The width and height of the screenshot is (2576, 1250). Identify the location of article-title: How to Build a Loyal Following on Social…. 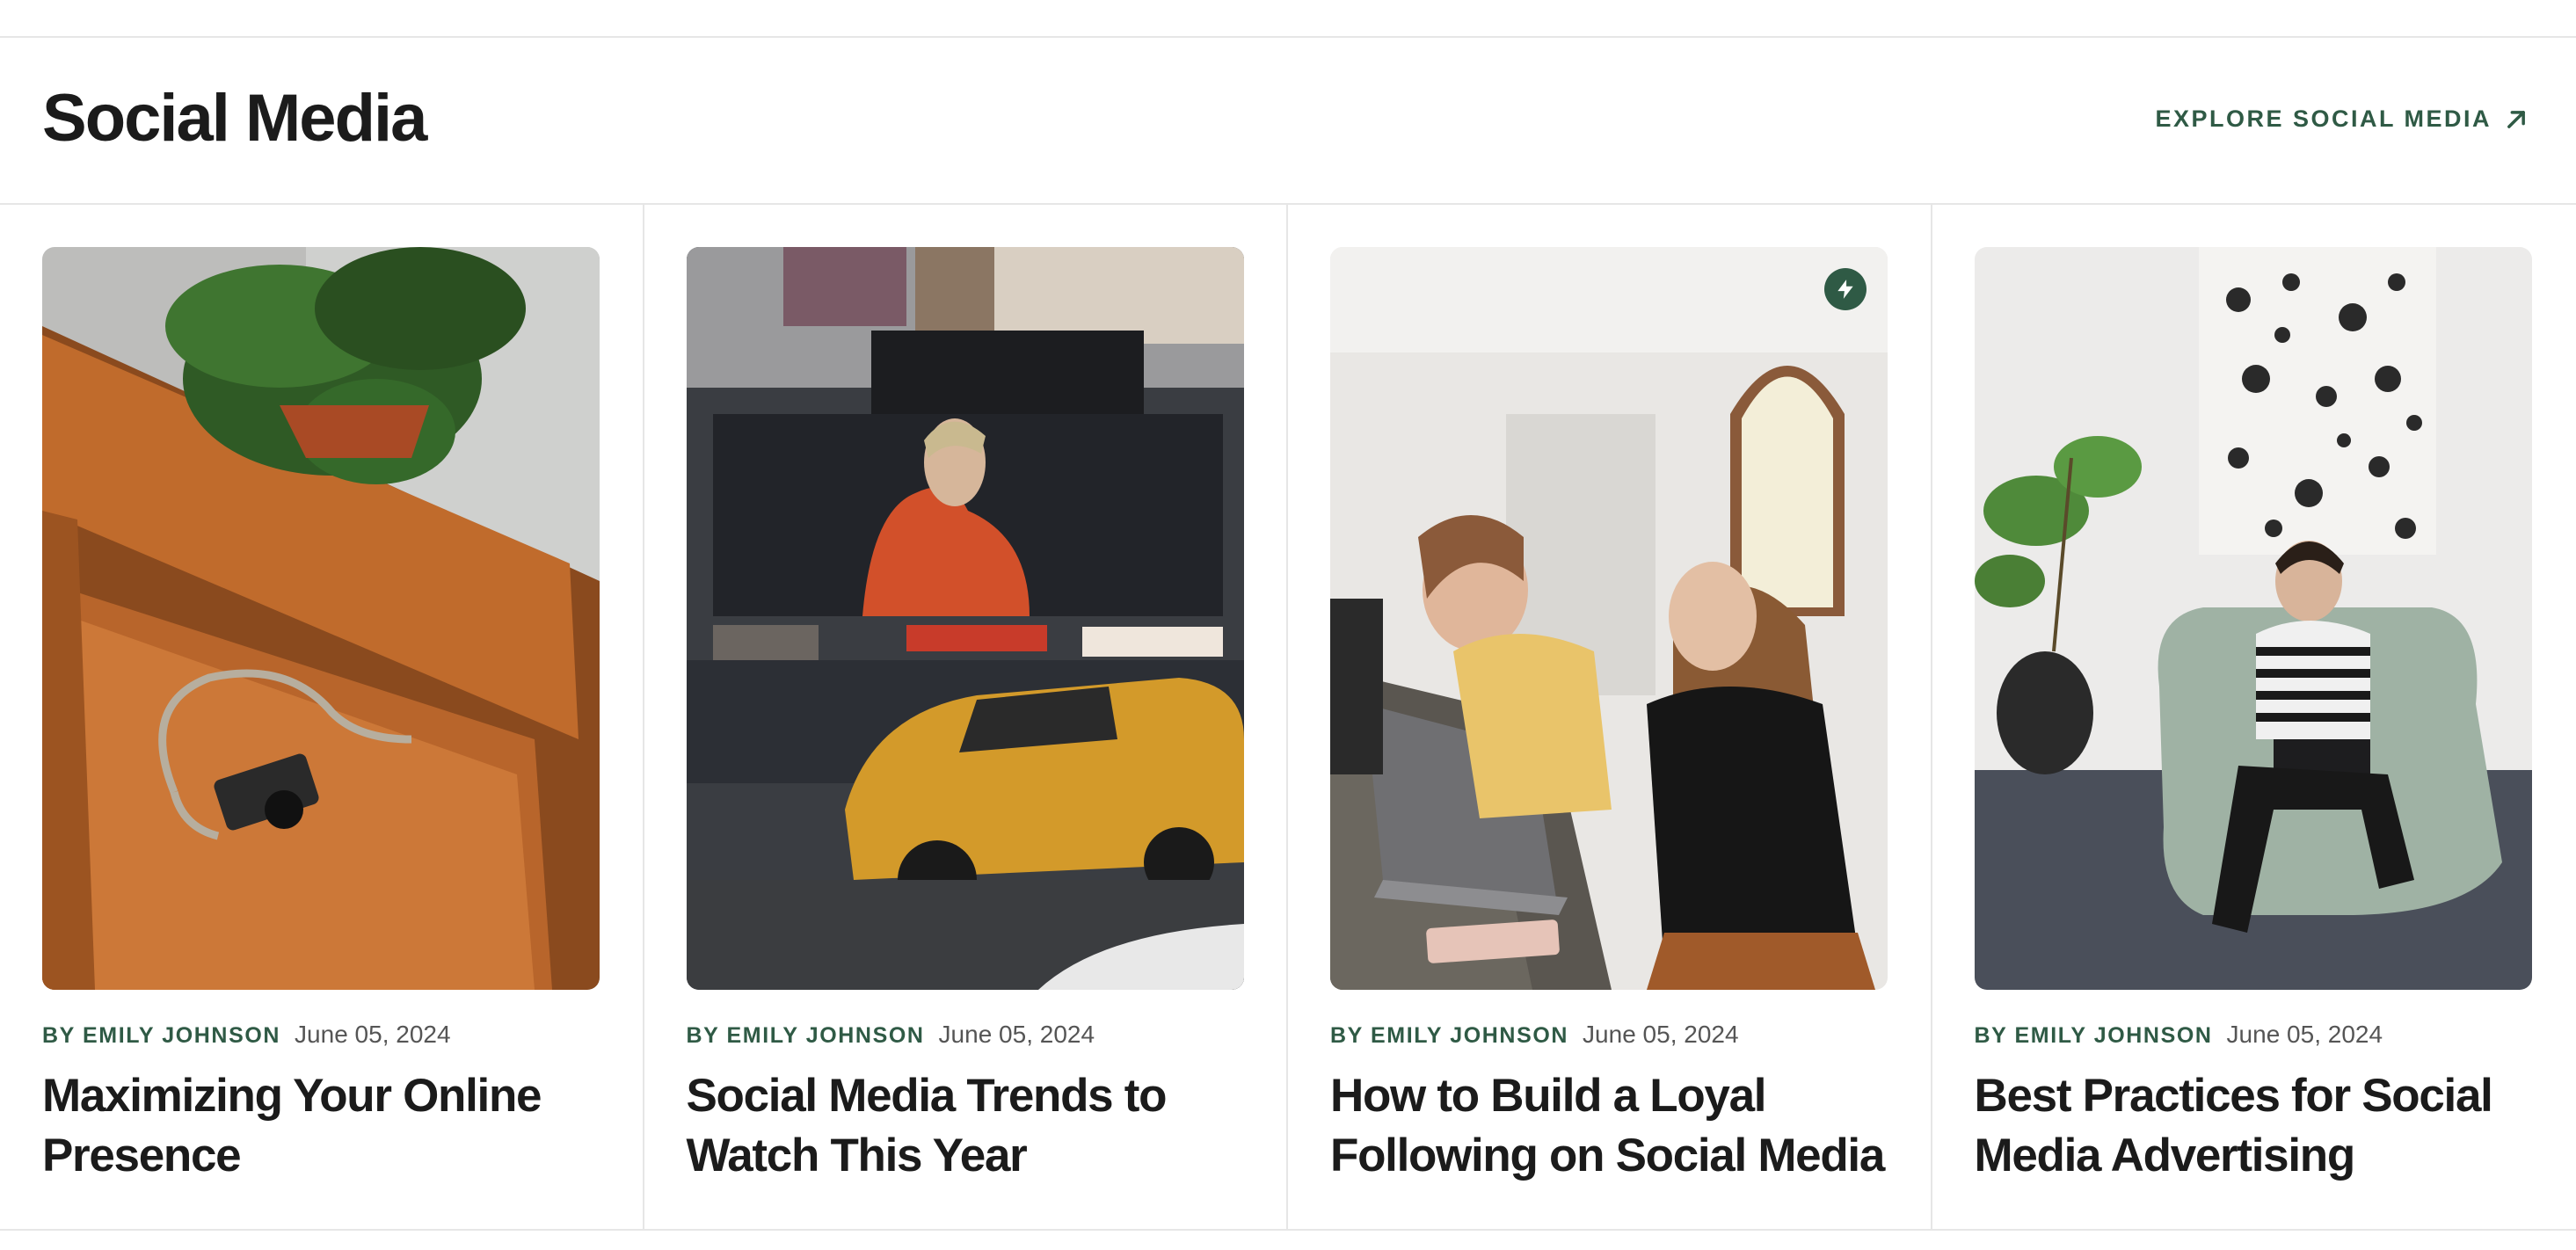
(1611, 1126).